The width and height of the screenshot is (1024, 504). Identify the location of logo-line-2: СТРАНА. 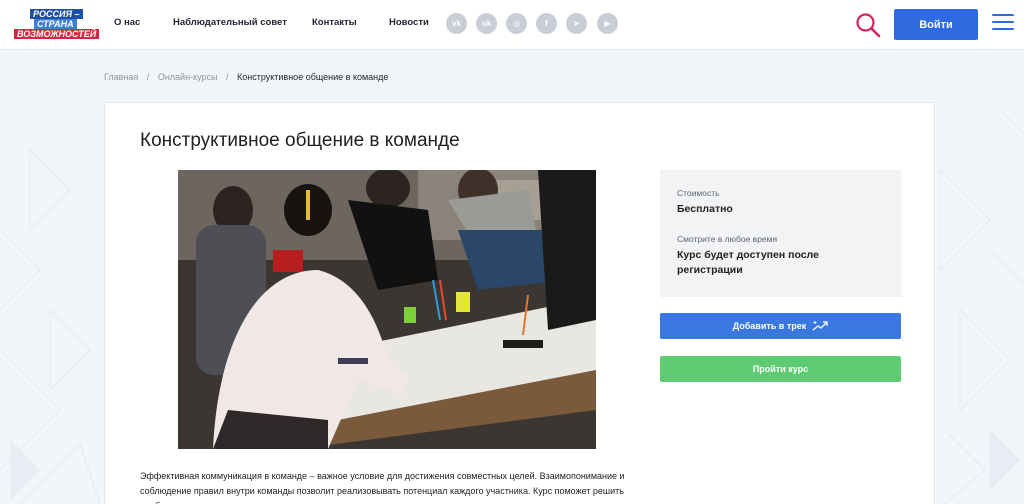
(55, 24).